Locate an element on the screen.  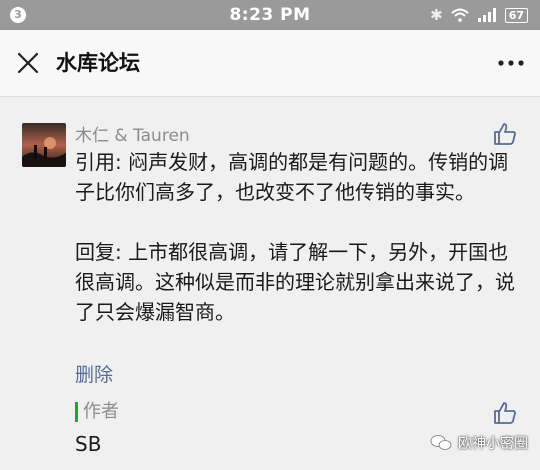
status-icons: ✱ 67 is located at coordinates (479, 15).